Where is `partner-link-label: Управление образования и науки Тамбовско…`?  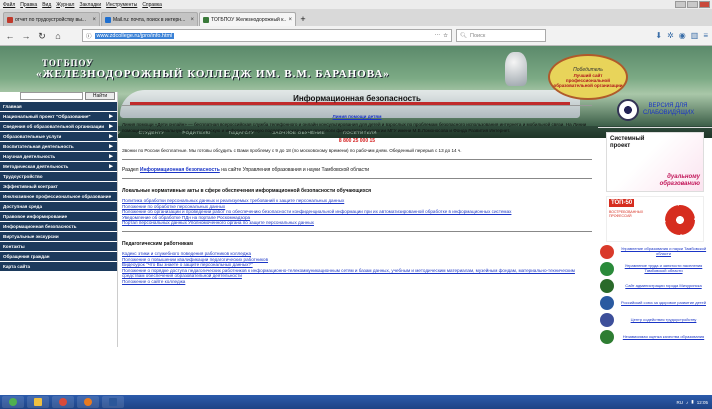
partner-link-label: Управление образования и науки Тамбовско… is located at coordinates (663, 251).